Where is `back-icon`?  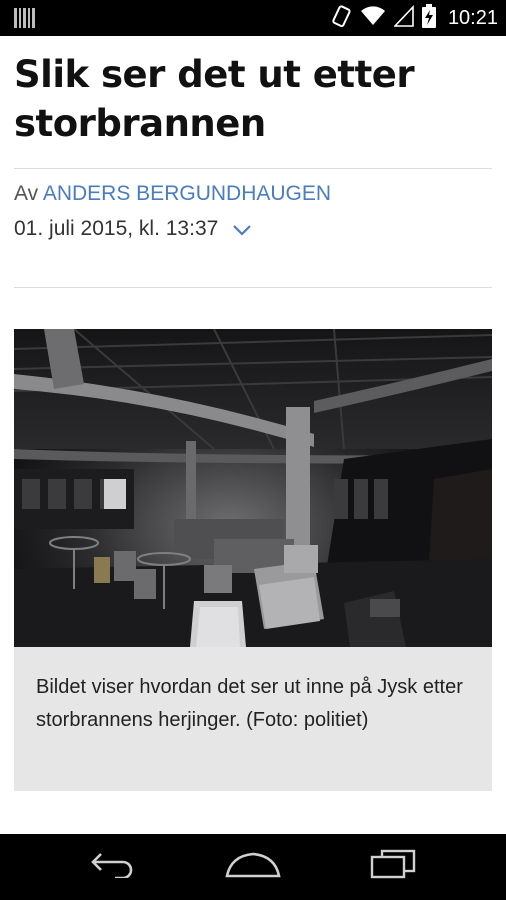 back-icon is located at coordinates (113, 866).